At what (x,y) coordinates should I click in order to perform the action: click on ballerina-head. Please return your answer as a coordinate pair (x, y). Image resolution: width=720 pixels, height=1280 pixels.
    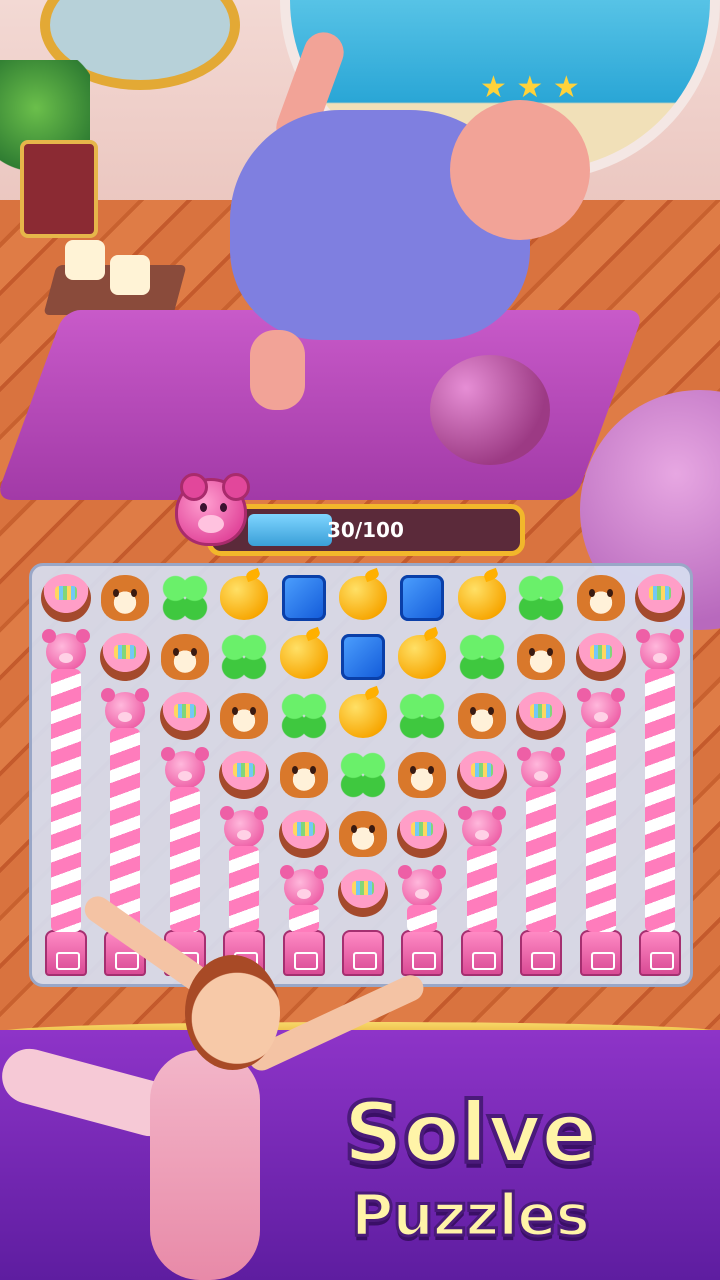
    Looking at the image, I should click on (232, 1012).